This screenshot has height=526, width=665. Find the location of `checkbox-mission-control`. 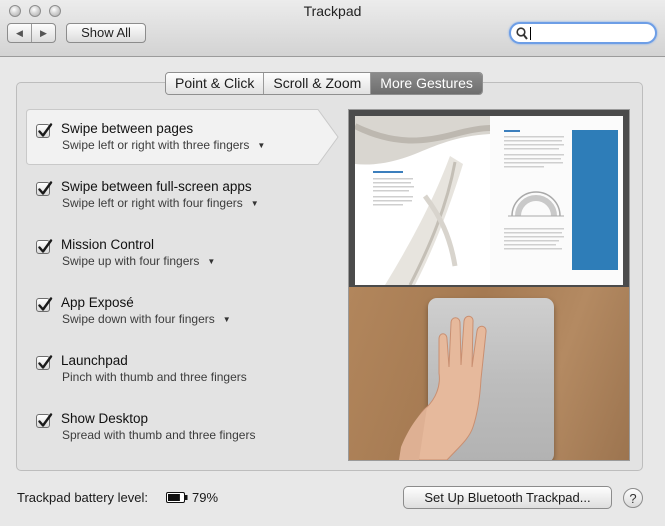

checkbox-mission-control is located at coordinates (44, 246).